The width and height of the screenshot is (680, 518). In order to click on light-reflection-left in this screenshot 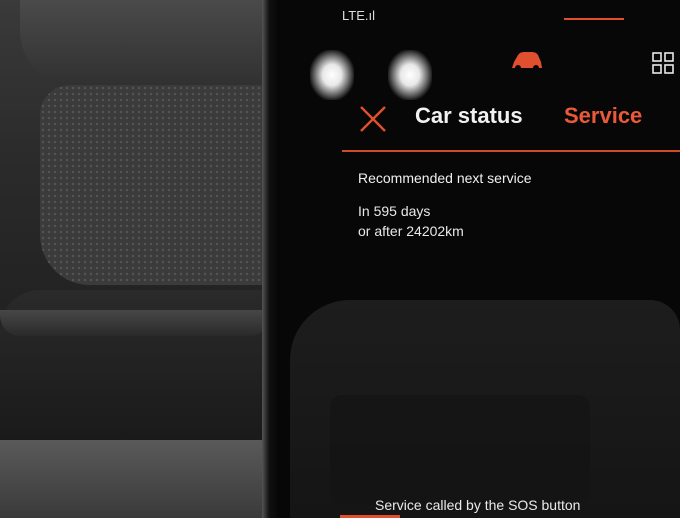, I will do `click(332, 75)`.